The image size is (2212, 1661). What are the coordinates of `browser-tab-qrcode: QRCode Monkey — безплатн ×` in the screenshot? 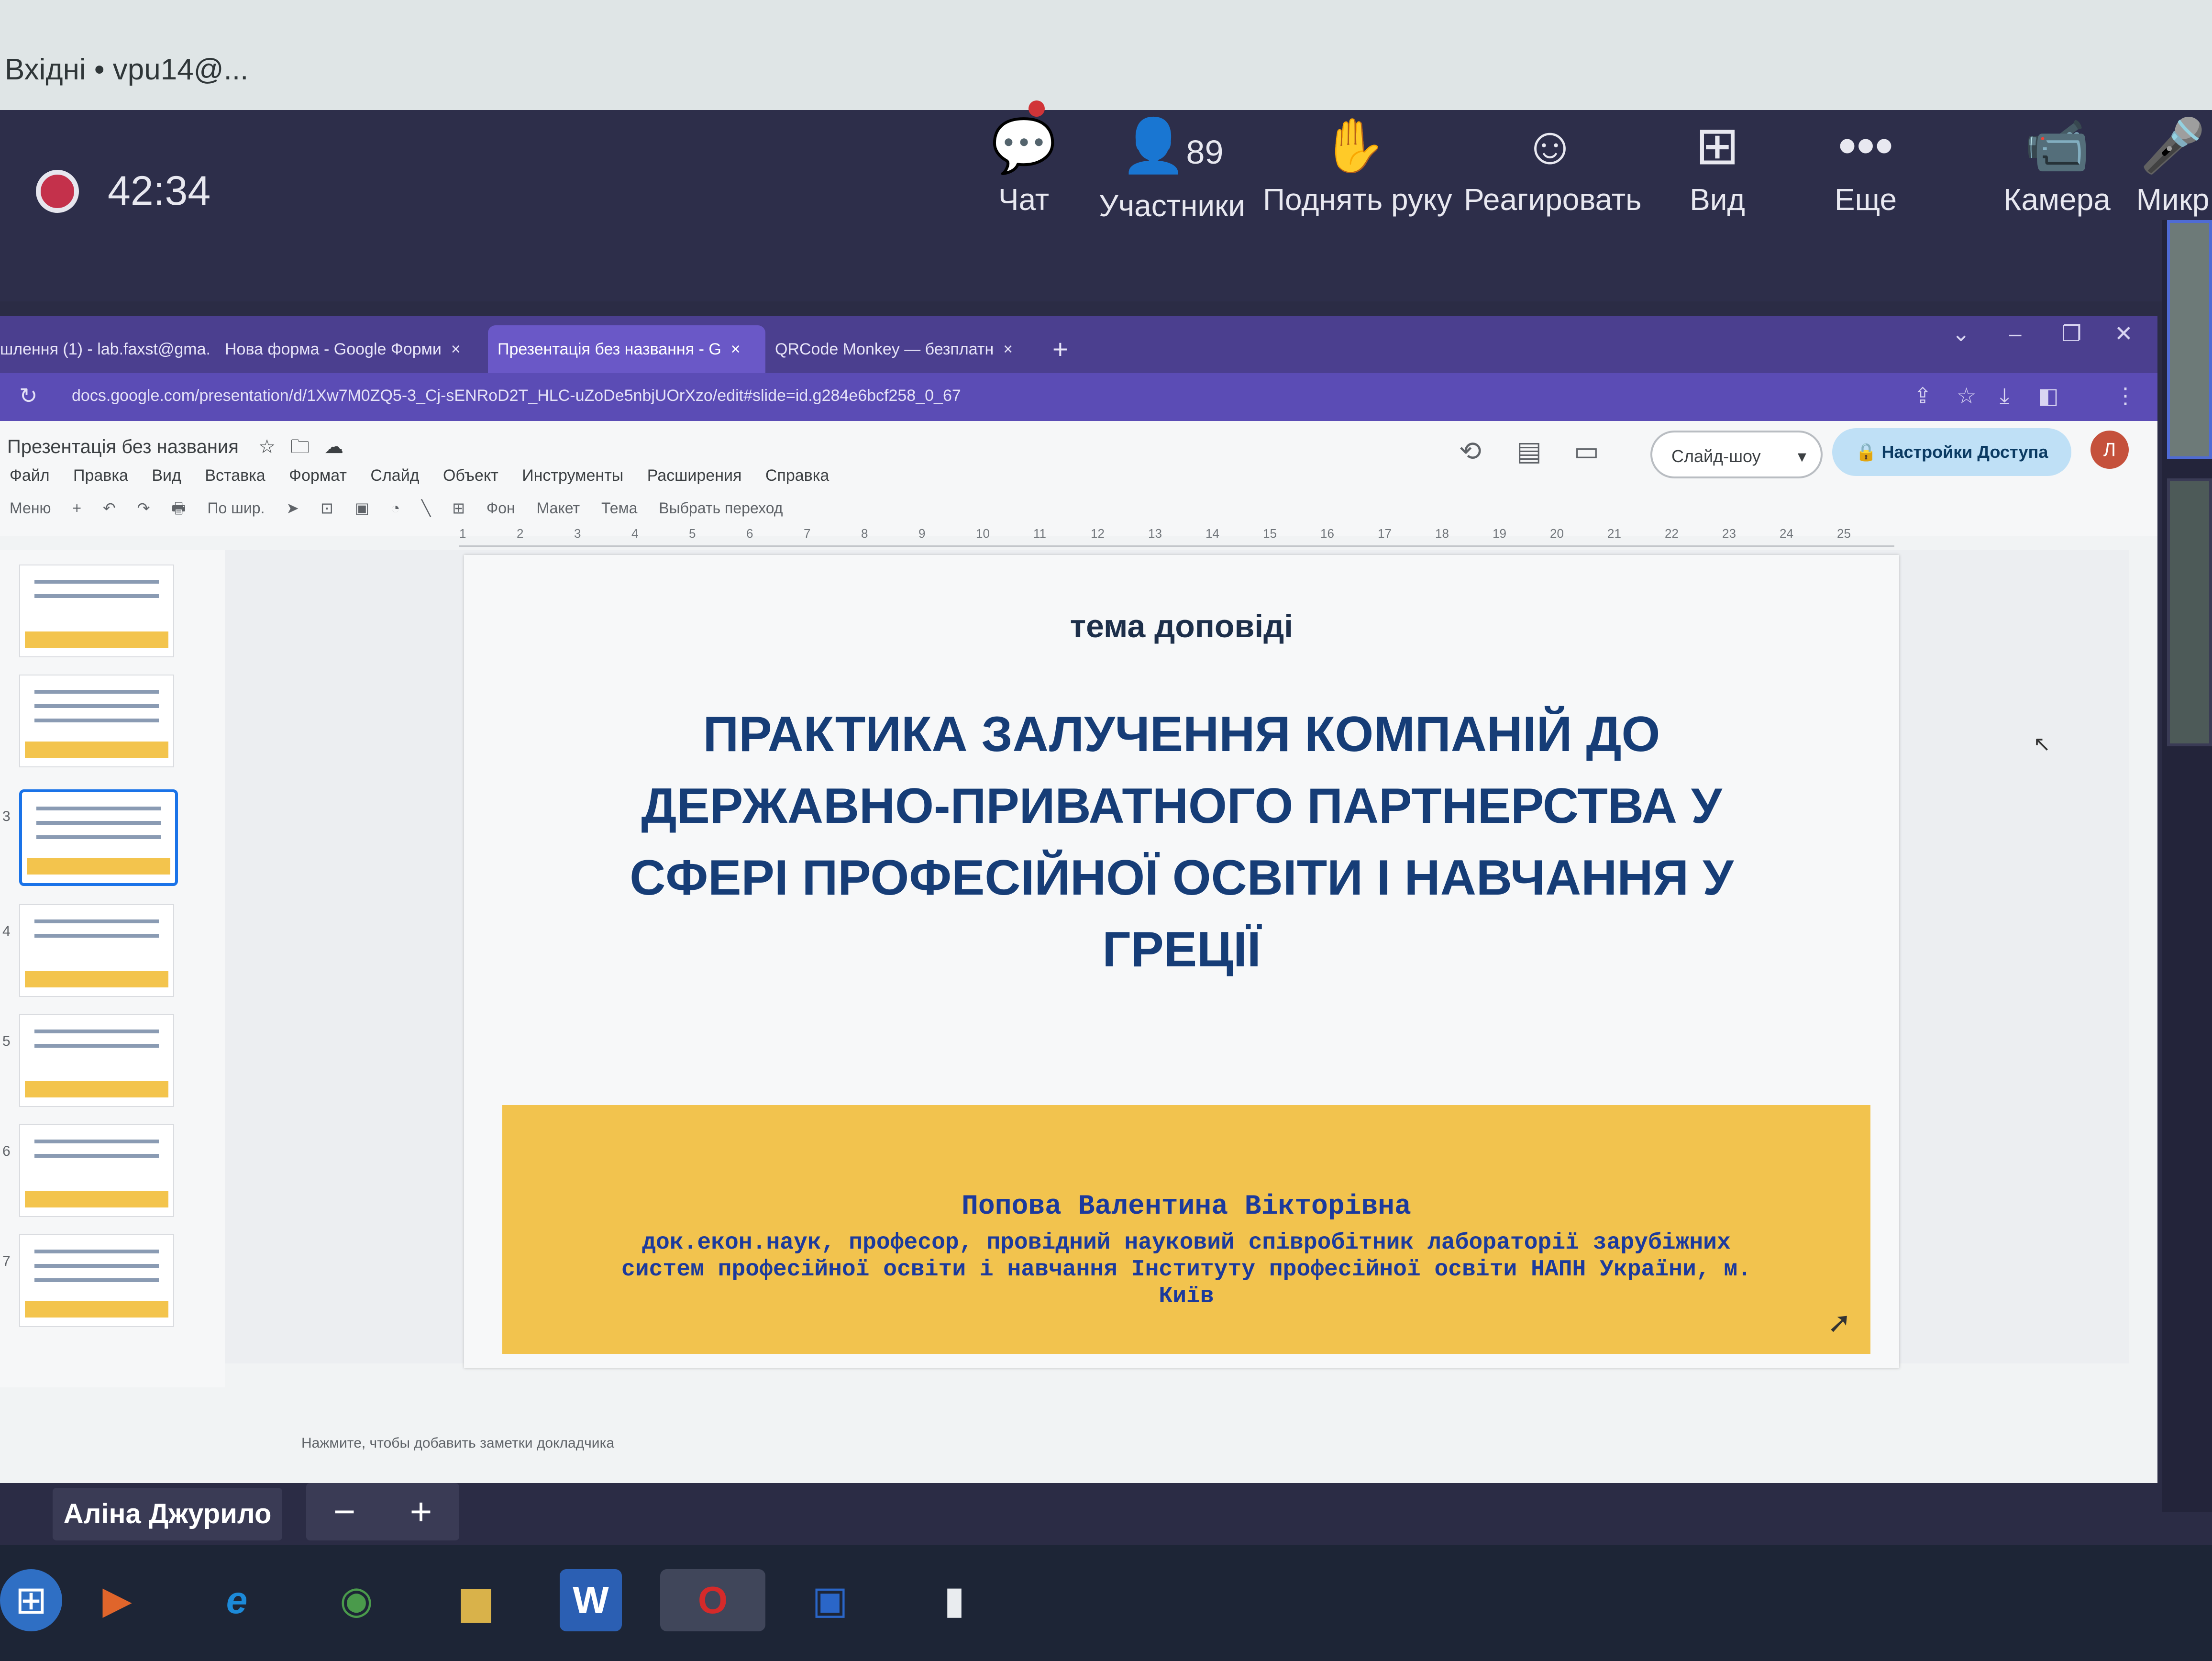 It's located at (904, 349).